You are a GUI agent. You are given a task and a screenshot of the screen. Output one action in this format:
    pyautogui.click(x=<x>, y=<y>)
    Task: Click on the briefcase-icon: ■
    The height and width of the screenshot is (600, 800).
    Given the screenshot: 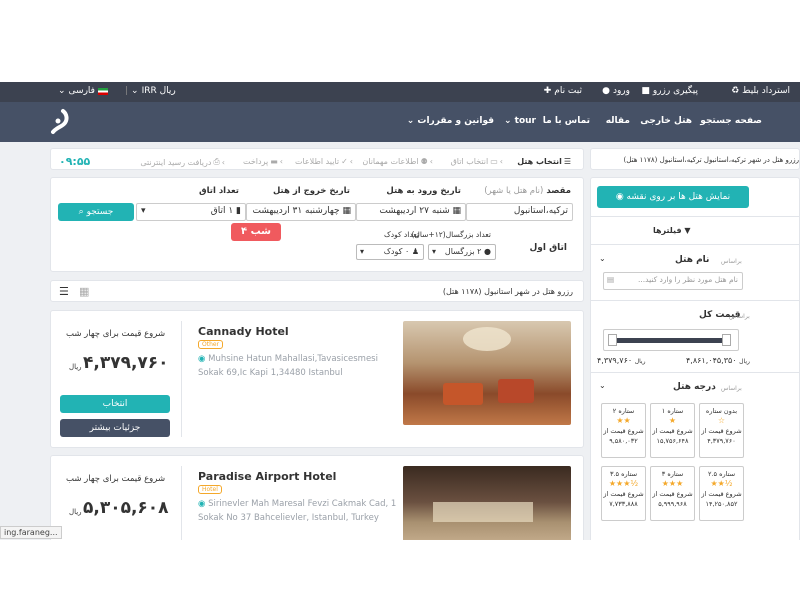 What is the action you would take?
    pyautogui.click(x=645, y=91)
    